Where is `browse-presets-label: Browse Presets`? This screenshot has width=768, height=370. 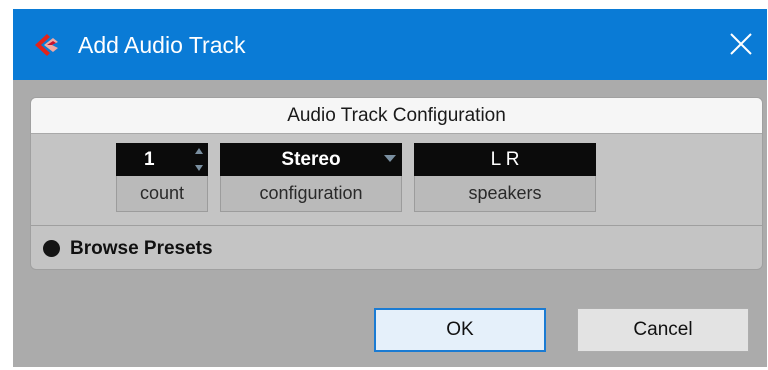 browse-presets-label: Browse Presets is located at coordinates (141, 248).